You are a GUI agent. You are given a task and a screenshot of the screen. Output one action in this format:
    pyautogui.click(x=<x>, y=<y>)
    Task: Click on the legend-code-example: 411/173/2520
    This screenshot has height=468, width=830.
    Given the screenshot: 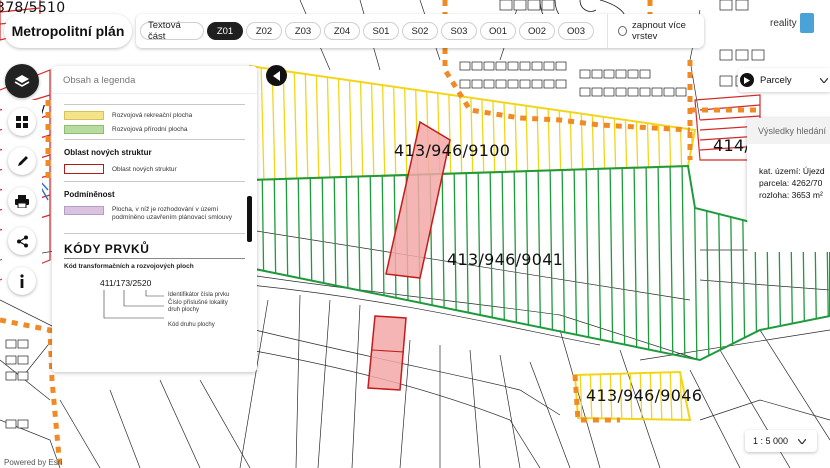 What is the action you would take?
    pyautogui.click(x=126, y=283)
    